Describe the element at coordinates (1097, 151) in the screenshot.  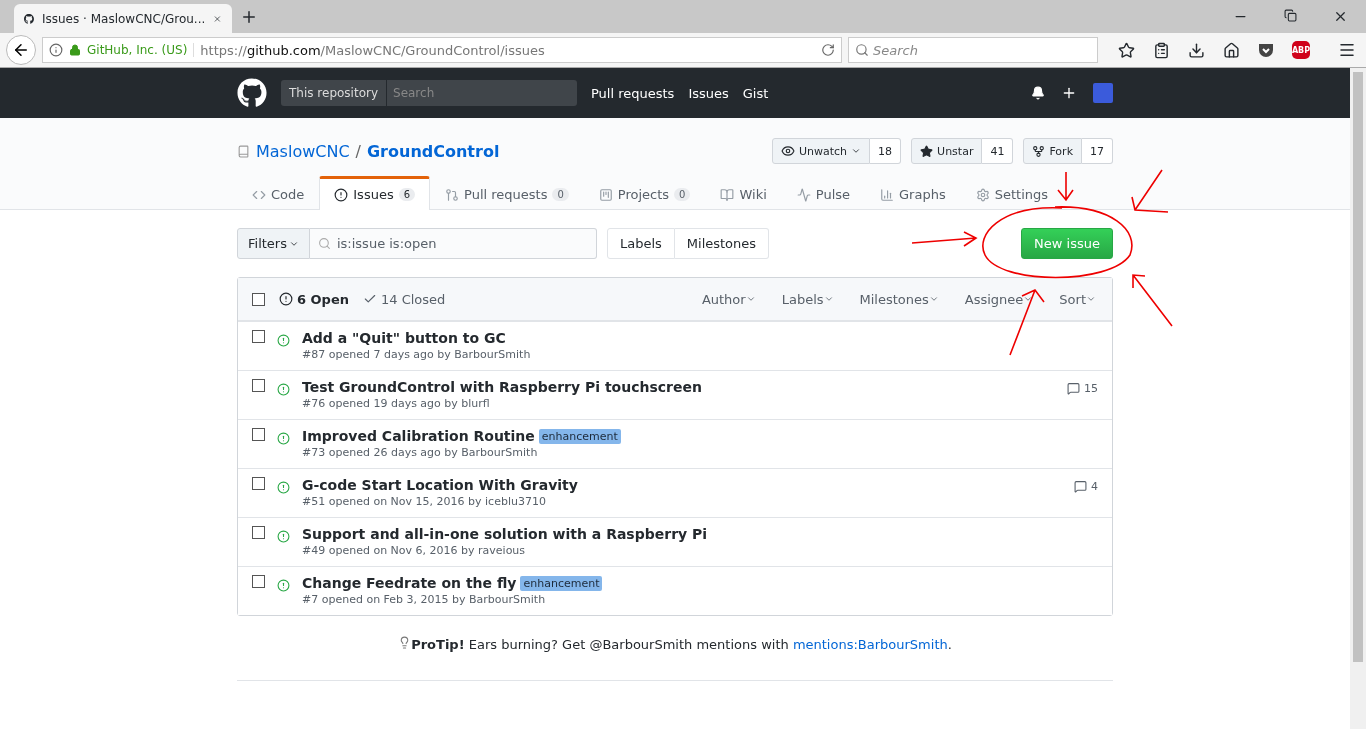
I see `action-count: 17` at that location.